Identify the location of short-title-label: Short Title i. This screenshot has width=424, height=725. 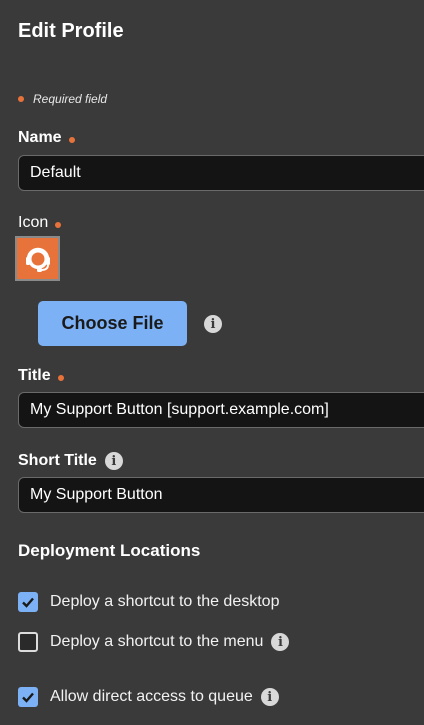
(70, 461).